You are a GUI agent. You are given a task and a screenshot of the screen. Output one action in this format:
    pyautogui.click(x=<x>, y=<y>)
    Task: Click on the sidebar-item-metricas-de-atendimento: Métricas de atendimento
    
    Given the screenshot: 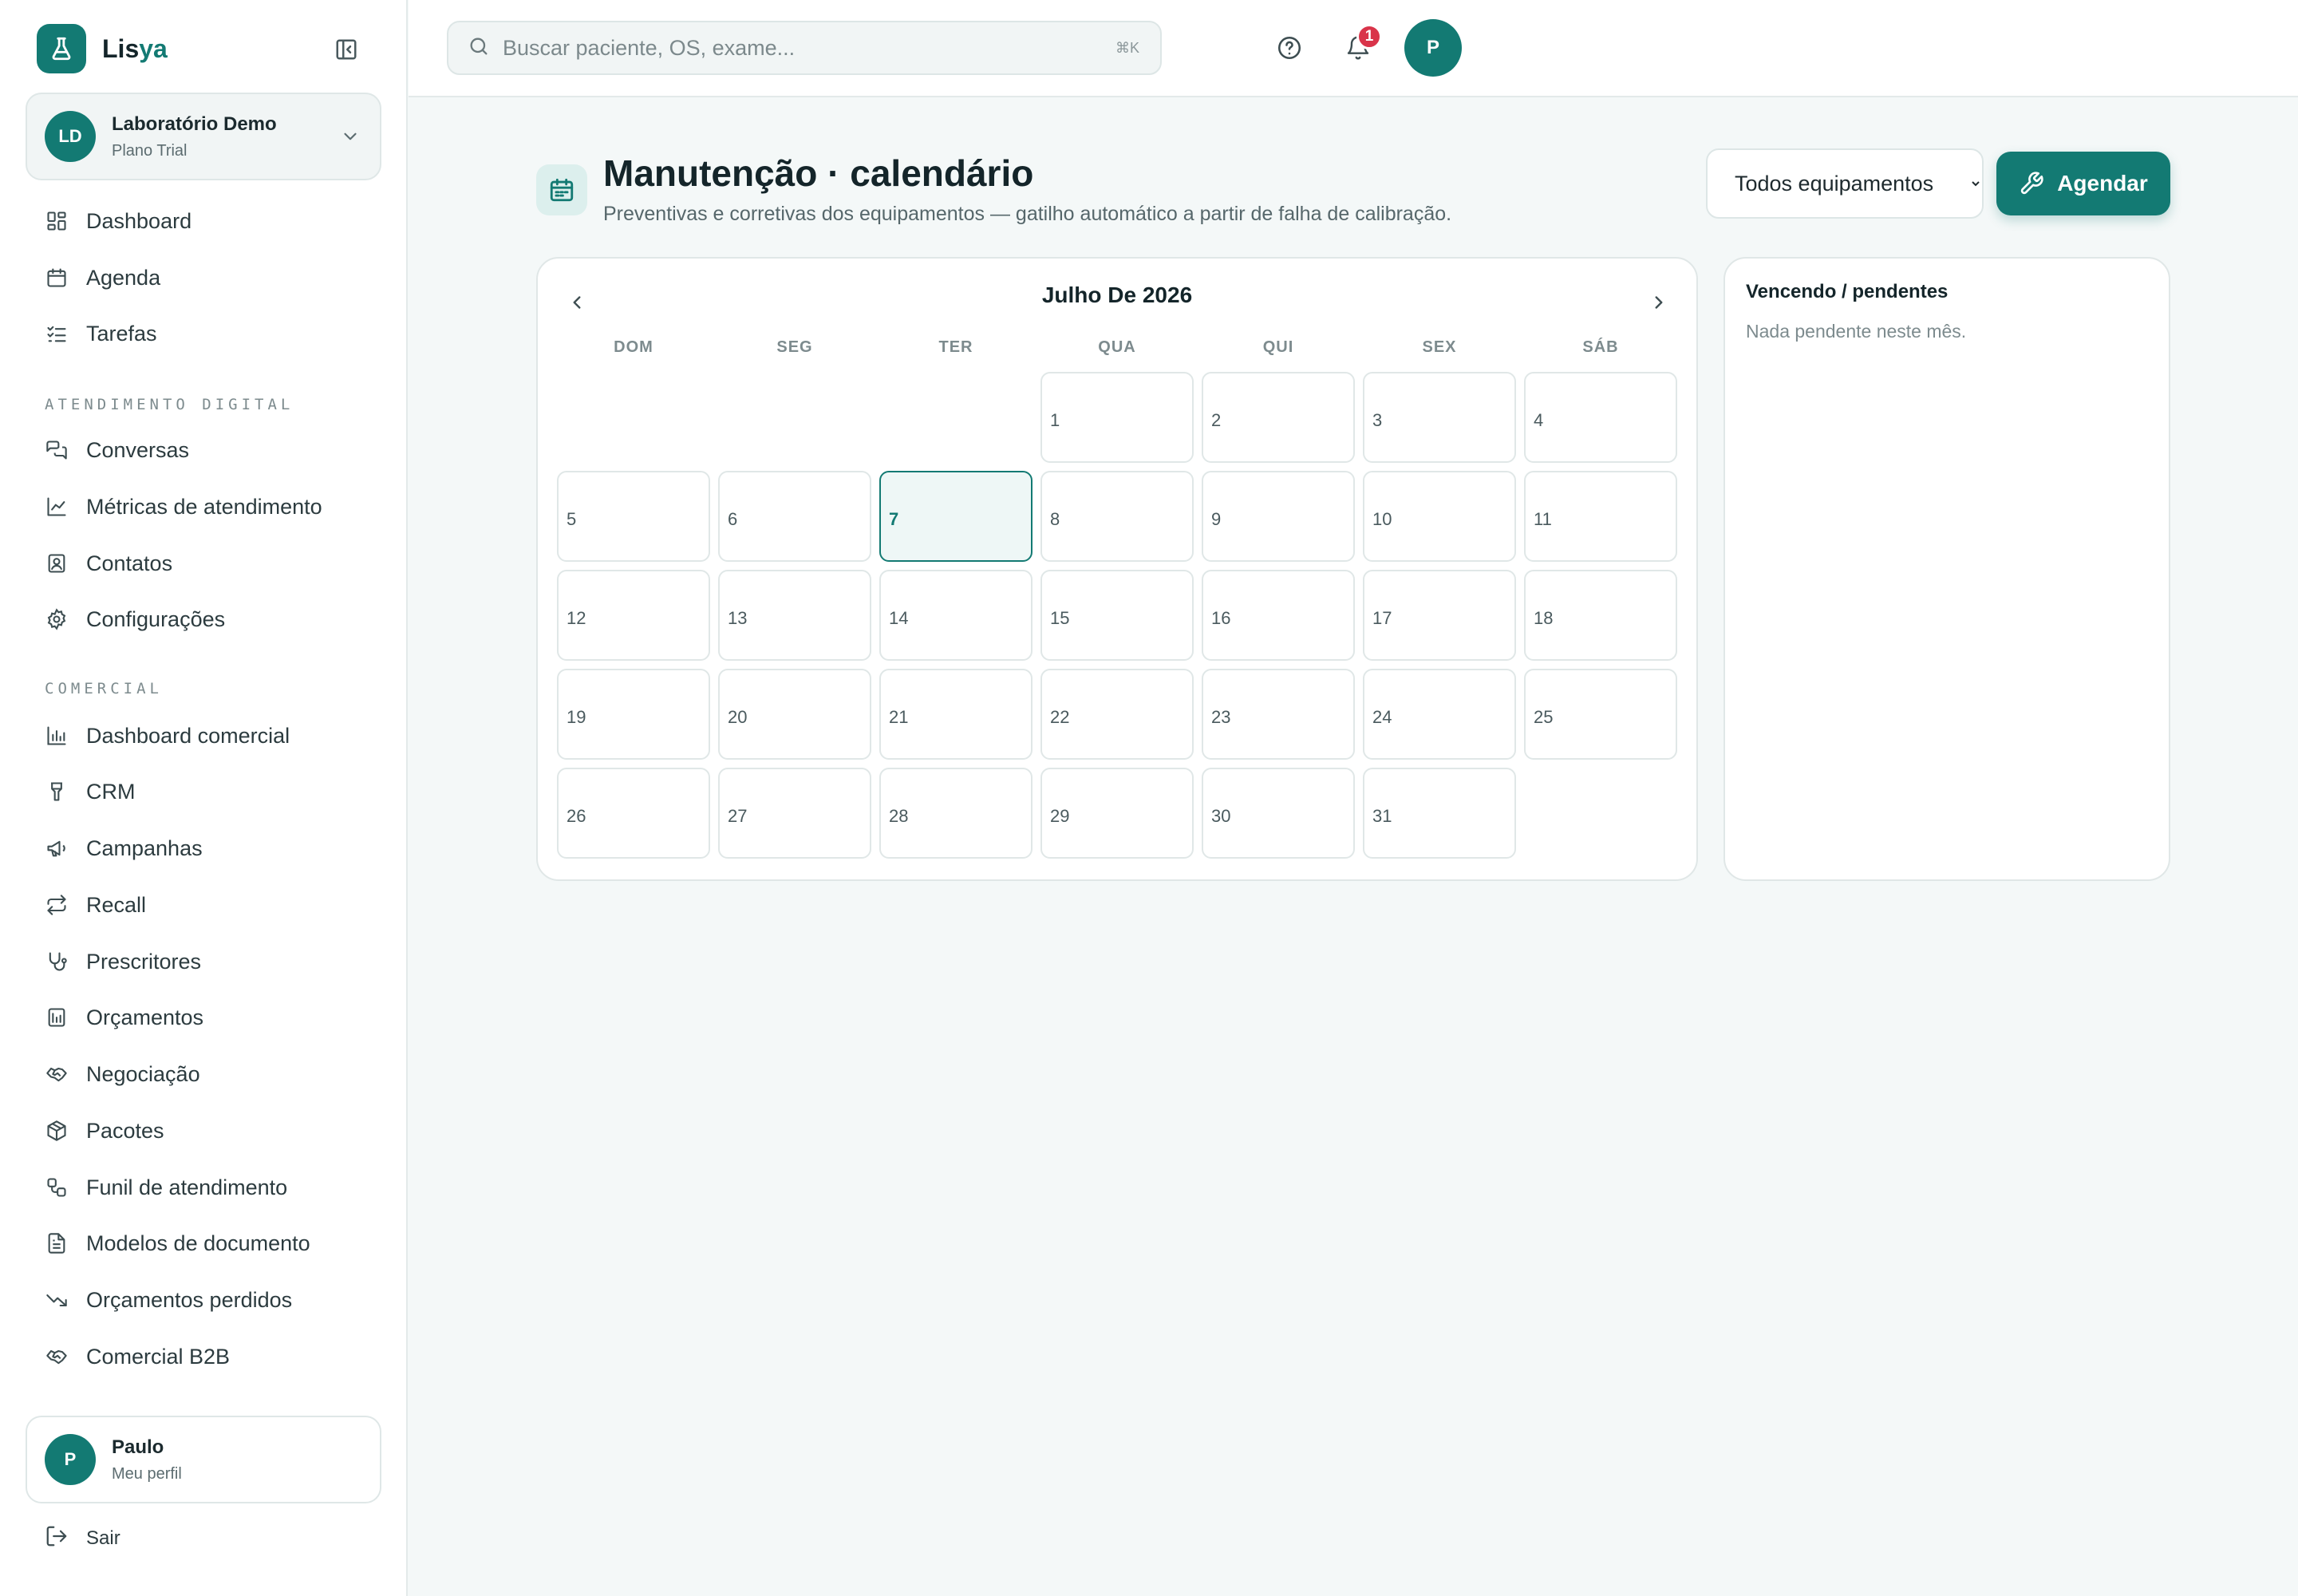 What is the action you would take?
    pyautogui.click(x=184, y=507)
    